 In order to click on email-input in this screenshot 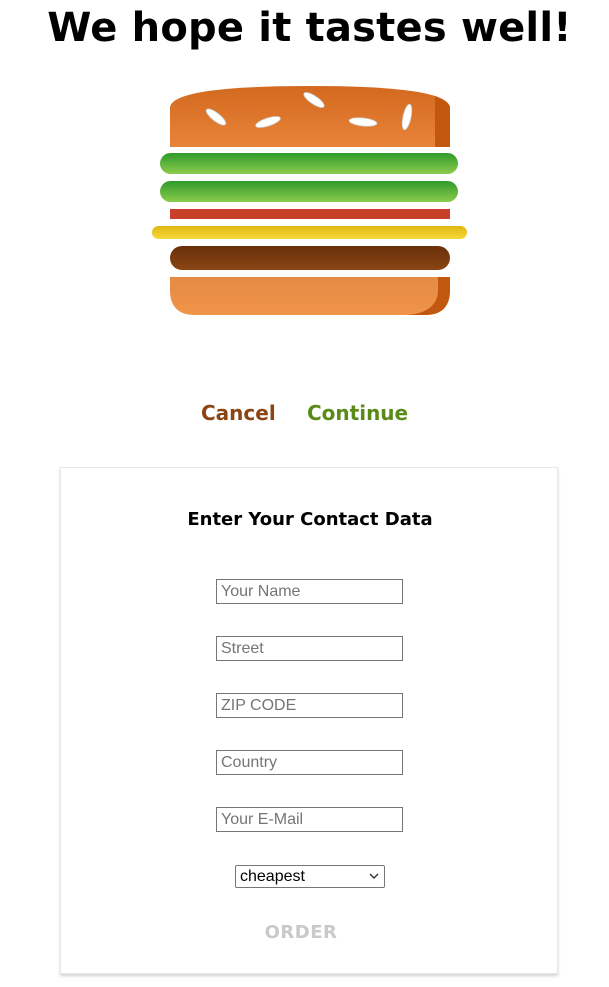, I will do `click(309, 819)`.